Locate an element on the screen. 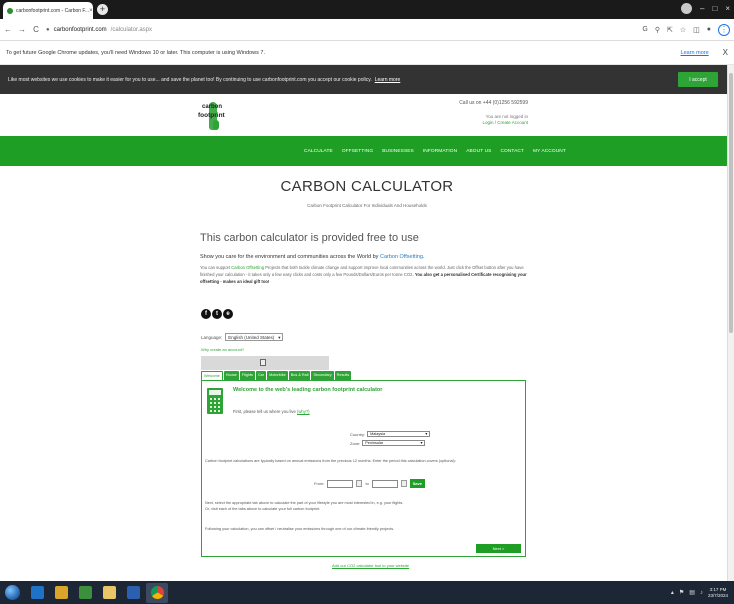 Image resolution: width=734 pixels, height=604 pixels. cookie-accept-button: I accept is located at coordinates (698, 79).